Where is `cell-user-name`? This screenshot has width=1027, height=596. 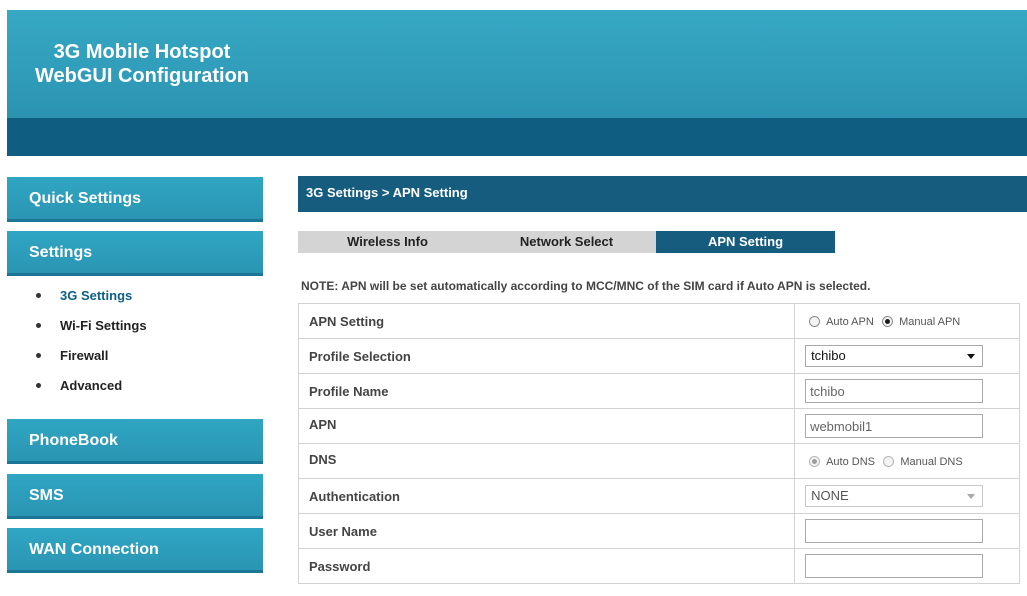 cell-user-name is located at coordinates (907, 531).